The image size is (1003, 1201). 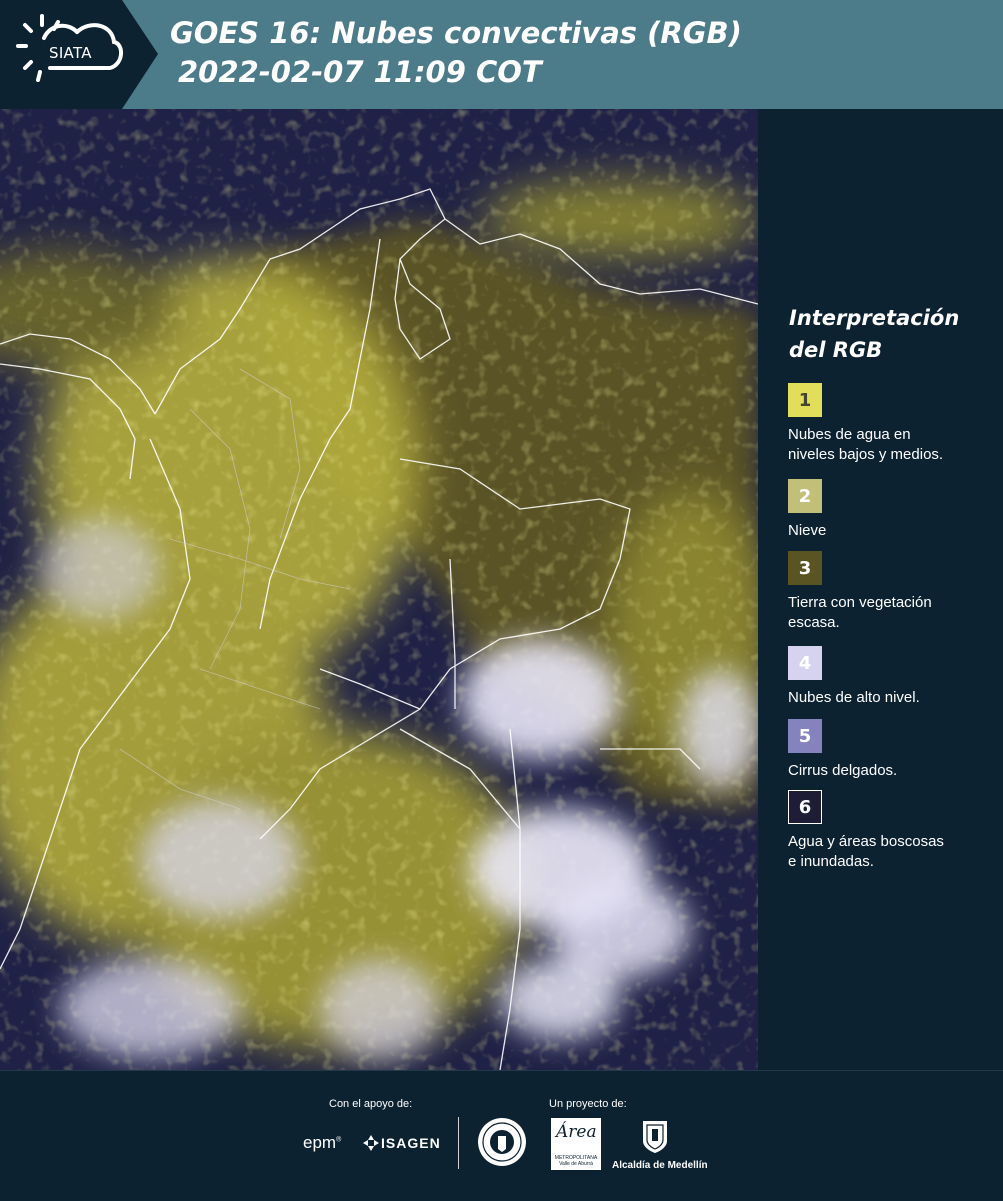 I want to click on legend-label: Nieve, so click(x=893, y=531).